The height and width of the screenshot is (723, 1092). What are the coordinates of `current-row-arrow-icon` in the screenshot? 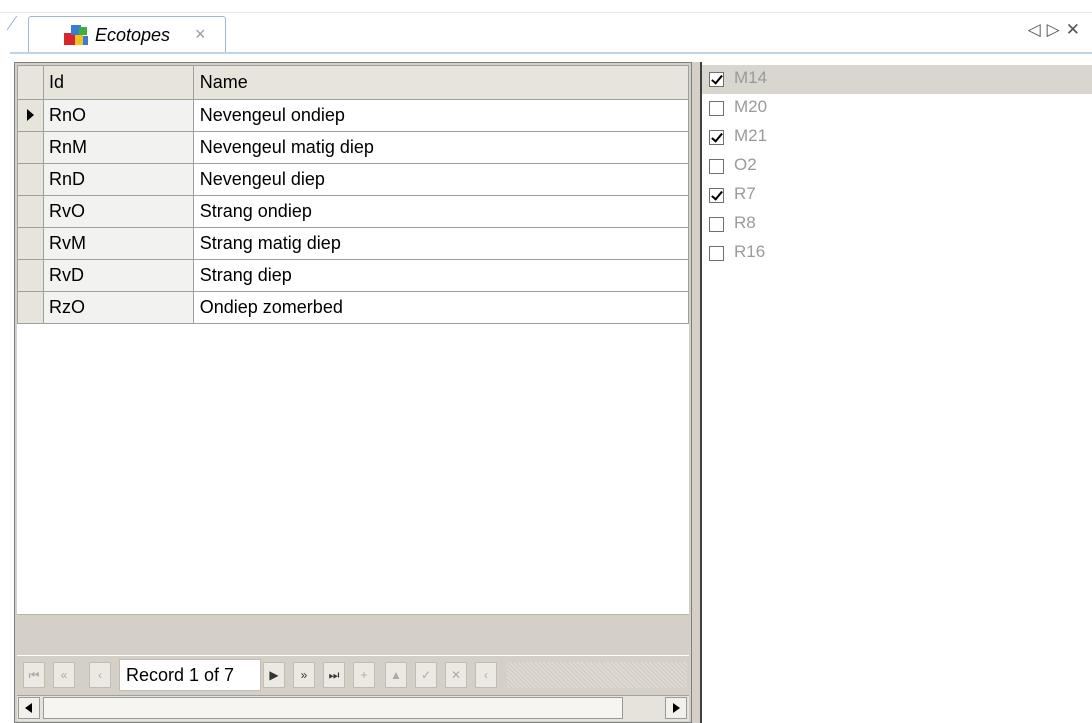 It's located at (30, 115).